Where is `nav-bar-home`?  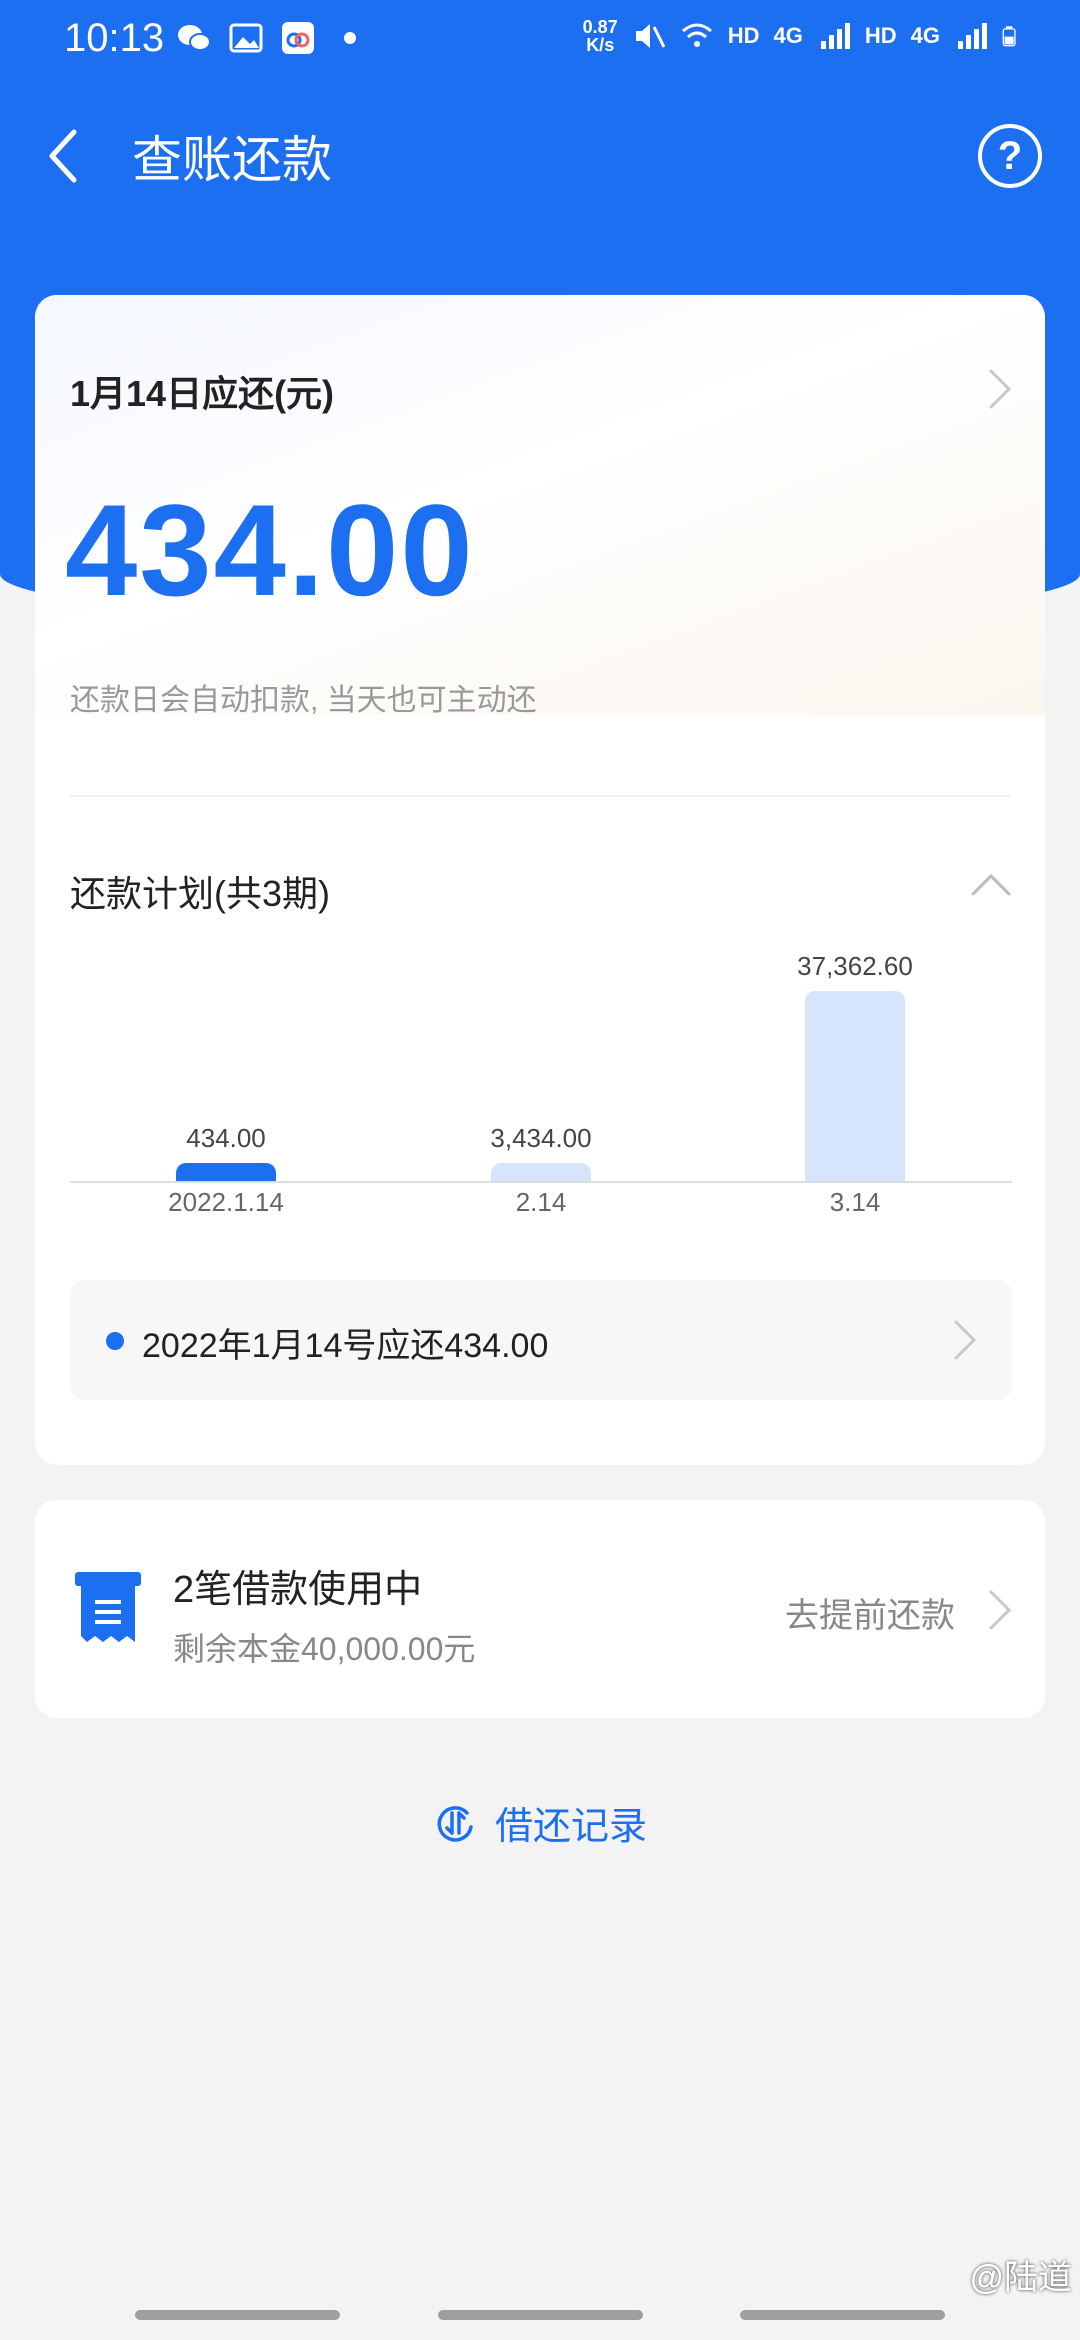
nav-bar-home is located at coordinates (540, 2315).